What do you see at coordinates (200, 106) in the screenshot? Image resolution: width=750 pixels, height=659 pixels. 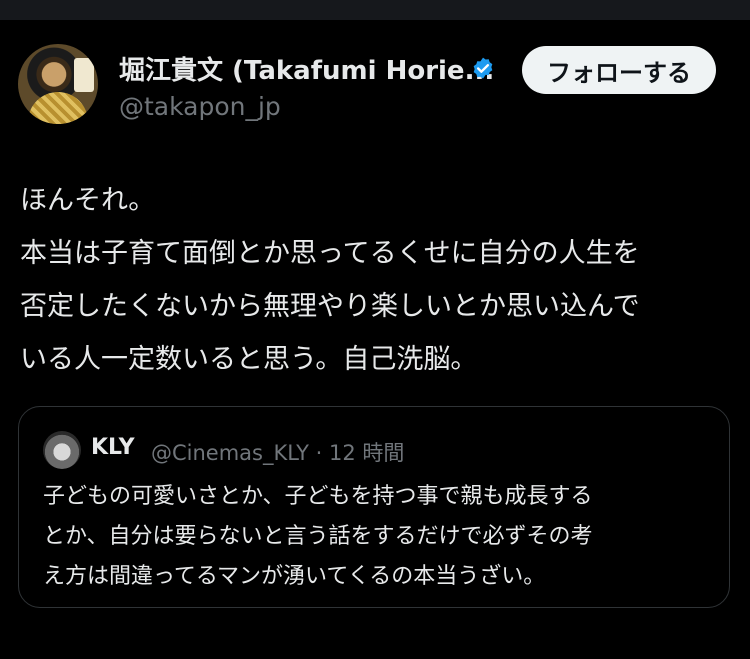 I see `author-handle: @takapon_jp` at bounding box center [200, 106].